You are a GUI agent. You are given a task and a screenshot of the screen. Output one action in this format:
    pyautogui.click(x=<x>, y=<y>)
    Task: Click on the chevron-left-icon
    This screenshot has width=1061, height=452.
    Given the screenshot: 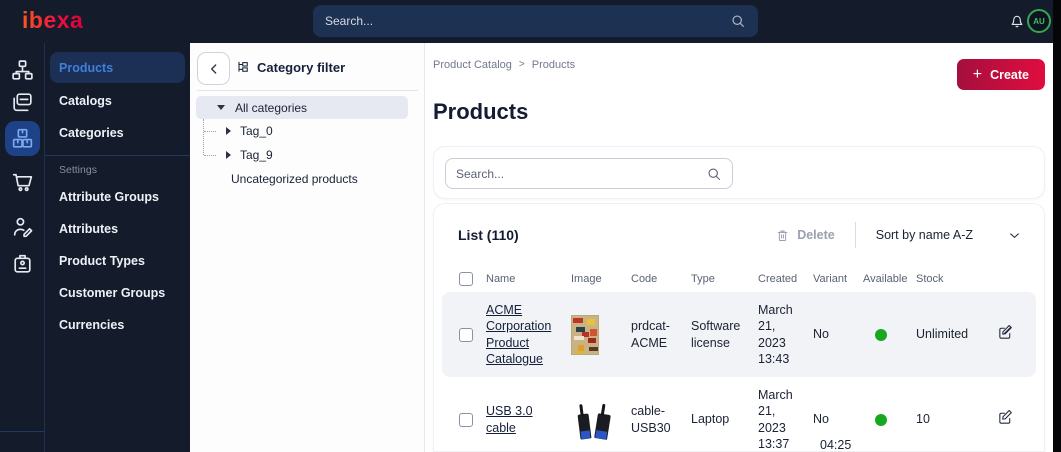 What is the action you would take?
    pyautogui.click(x=214, y=69)
    